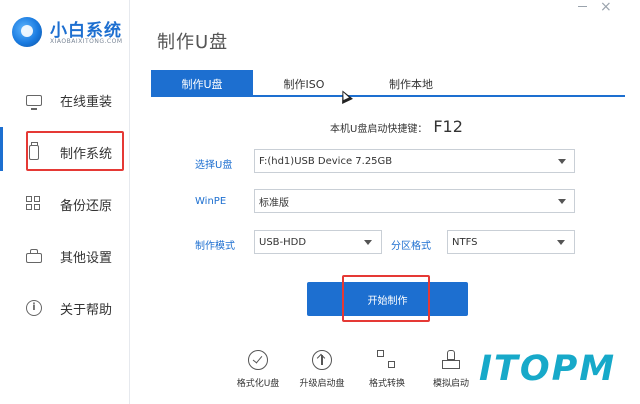 This screenshot has width=640, height=404. Describe the element at coordinates (215, 246) in the screenshot. I see `make-mode-label: 制作模式` at that location.